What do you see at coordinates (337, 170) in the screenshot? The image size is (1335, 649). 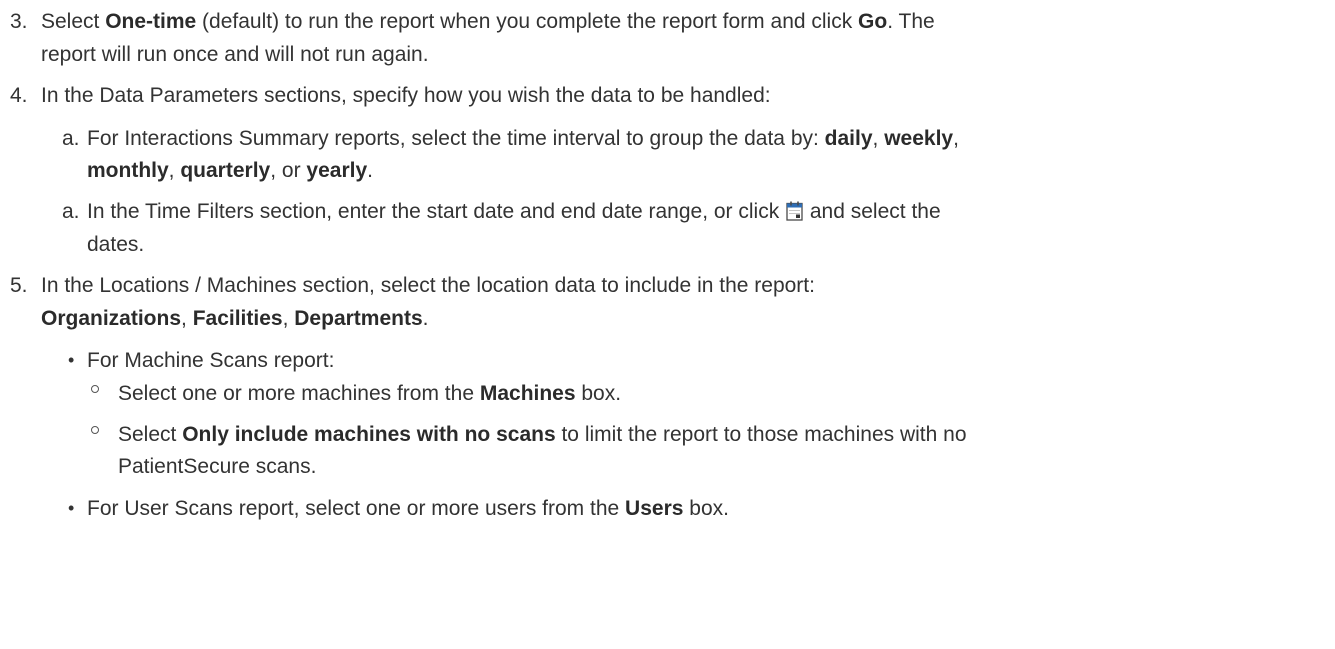 I see `yearly-option: yearly` at bounding box center [337, 170].